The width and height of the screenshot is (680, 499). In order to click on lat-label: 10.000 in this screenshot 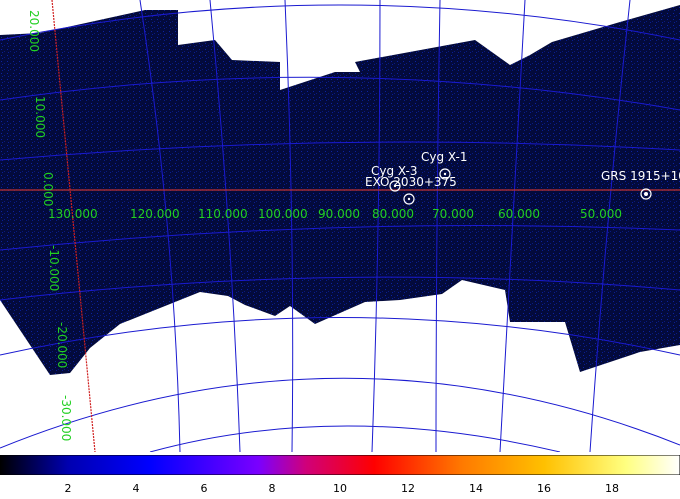, I will do `click(40, 117)`.